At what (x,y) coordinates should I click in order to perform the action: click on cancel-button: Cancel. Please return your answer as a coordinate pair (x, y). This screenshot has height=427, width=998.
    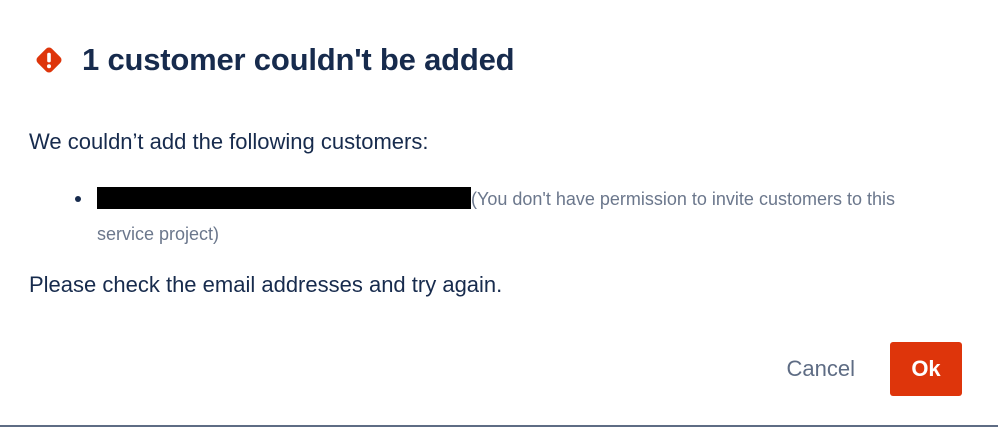
    Looking at the image, I should click on (821, 369).